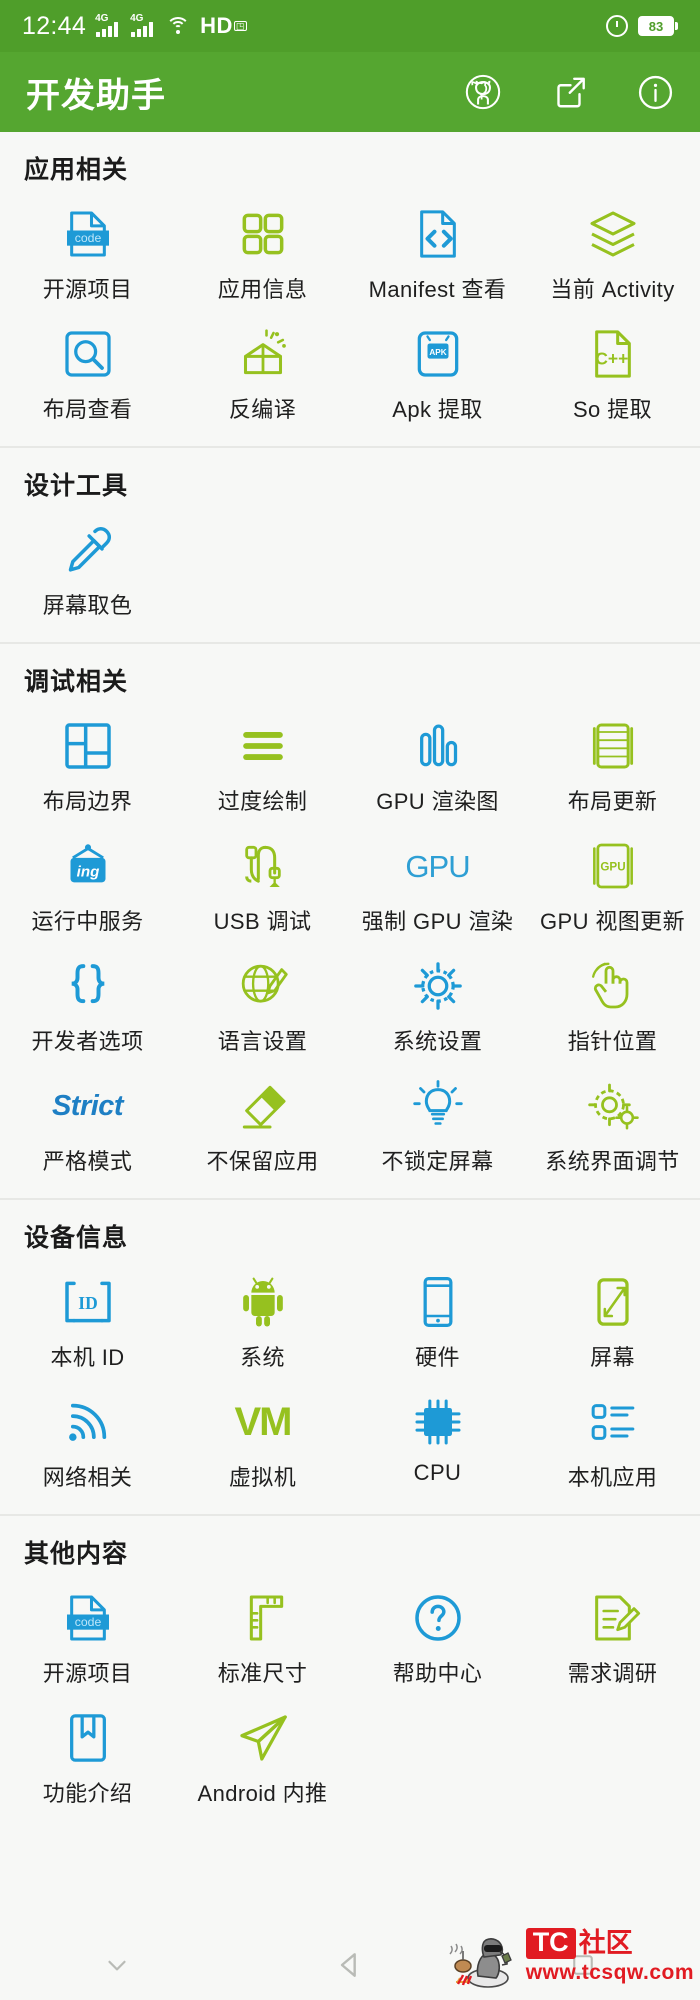 The image size is (700, 2000). I want to click on layout-update-icon, so click(613, 746).